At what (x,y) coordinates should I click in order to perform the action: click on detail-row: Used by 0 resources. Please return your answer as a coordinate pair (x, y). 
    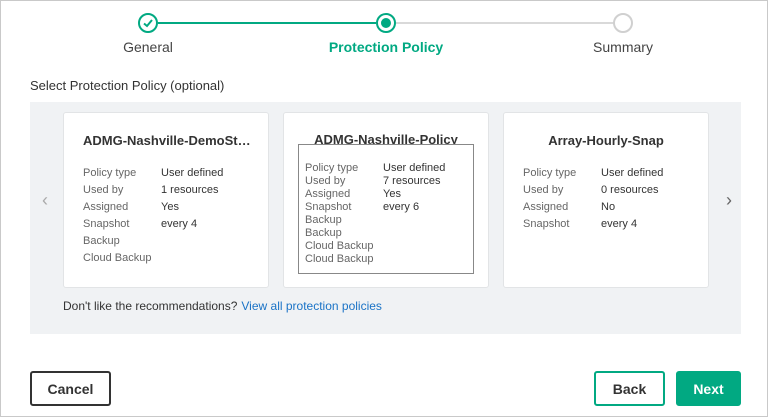
    Looking at the image, I should click on (593, 190).